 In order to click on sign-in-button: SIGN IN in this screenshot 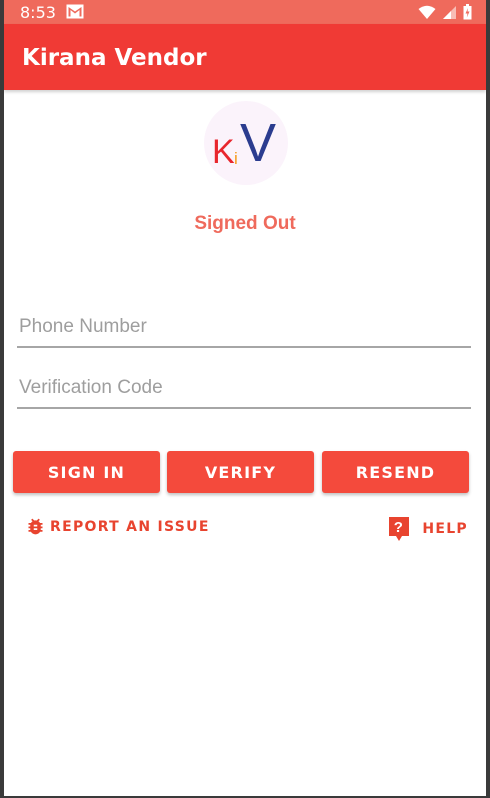, I will do `click(86, 472)`.